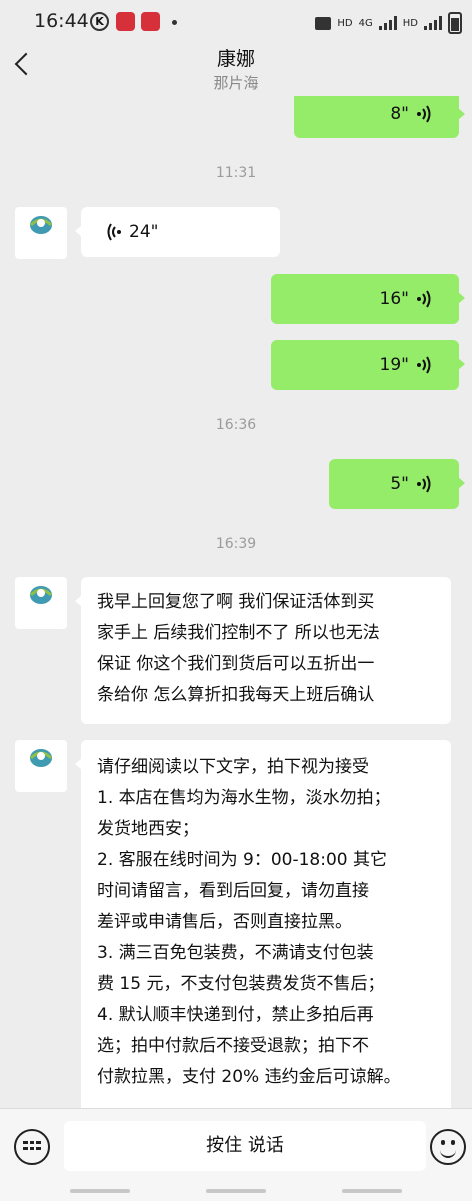  I want to click on message-line: 4. 默认顺丰快递到付，禁止多拍后再, so click(235, 1015).